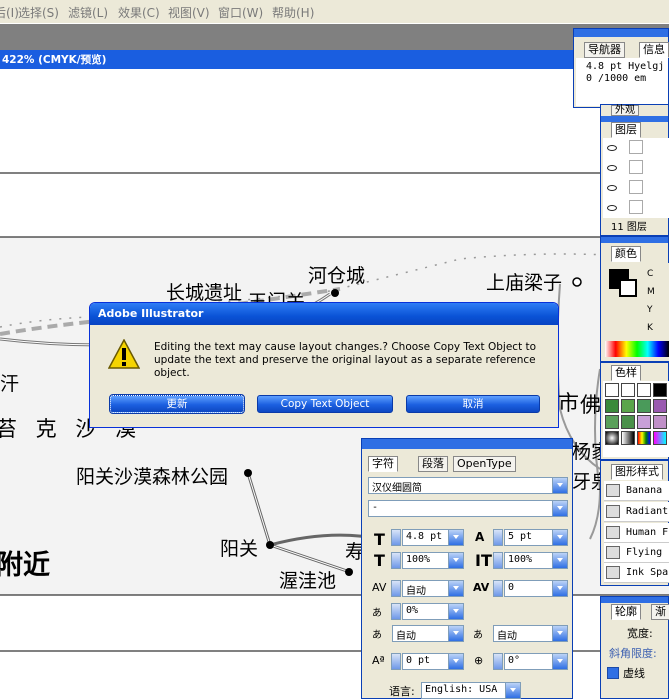 Image resolution: width=669 pixels, height=699 pixels. Describe the element at coordinates (468, 485) in the screenshot. I see `font-family-select: 汉仪细圆简` at that location.